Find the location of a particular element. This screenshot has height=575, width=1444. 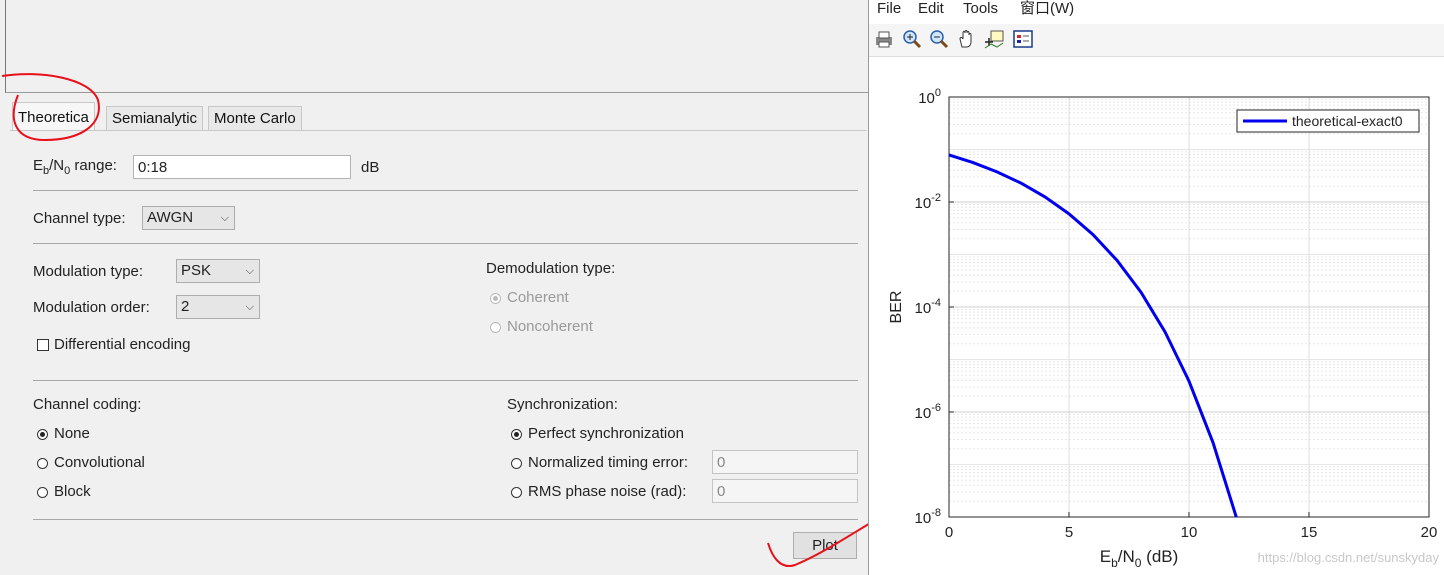

x-tick-label: 10 is located at coordinates (1189, 532).